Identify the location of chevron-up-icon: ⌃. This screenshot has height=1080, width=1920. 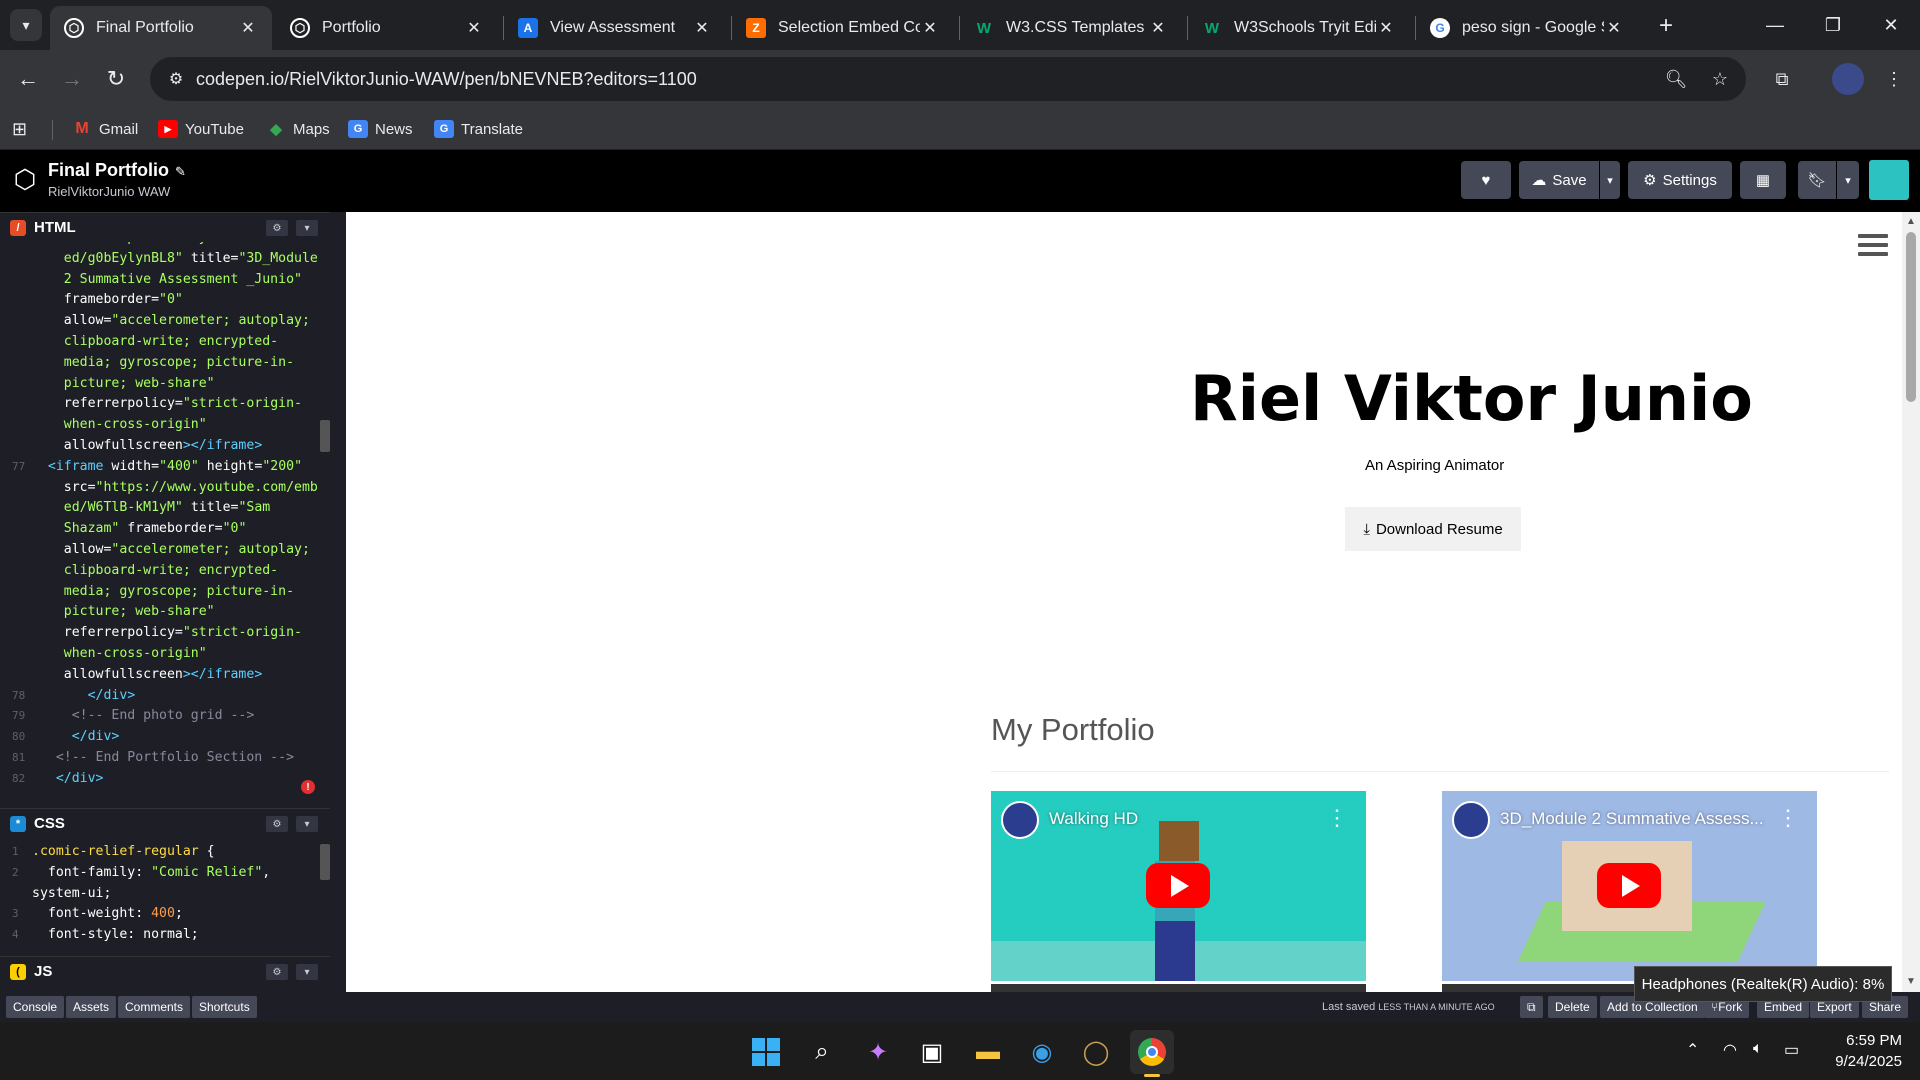
(1692, 1050).